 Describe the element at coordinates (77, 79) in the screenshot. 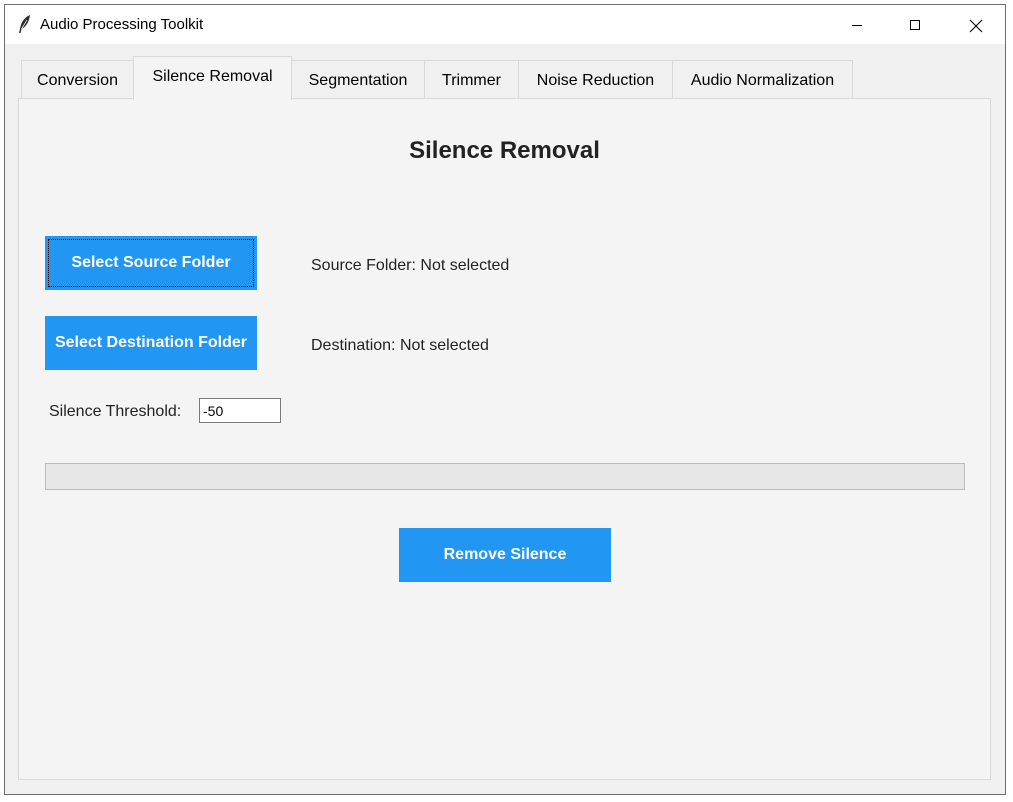

I see `tab-conversion: Conversion` at that location.